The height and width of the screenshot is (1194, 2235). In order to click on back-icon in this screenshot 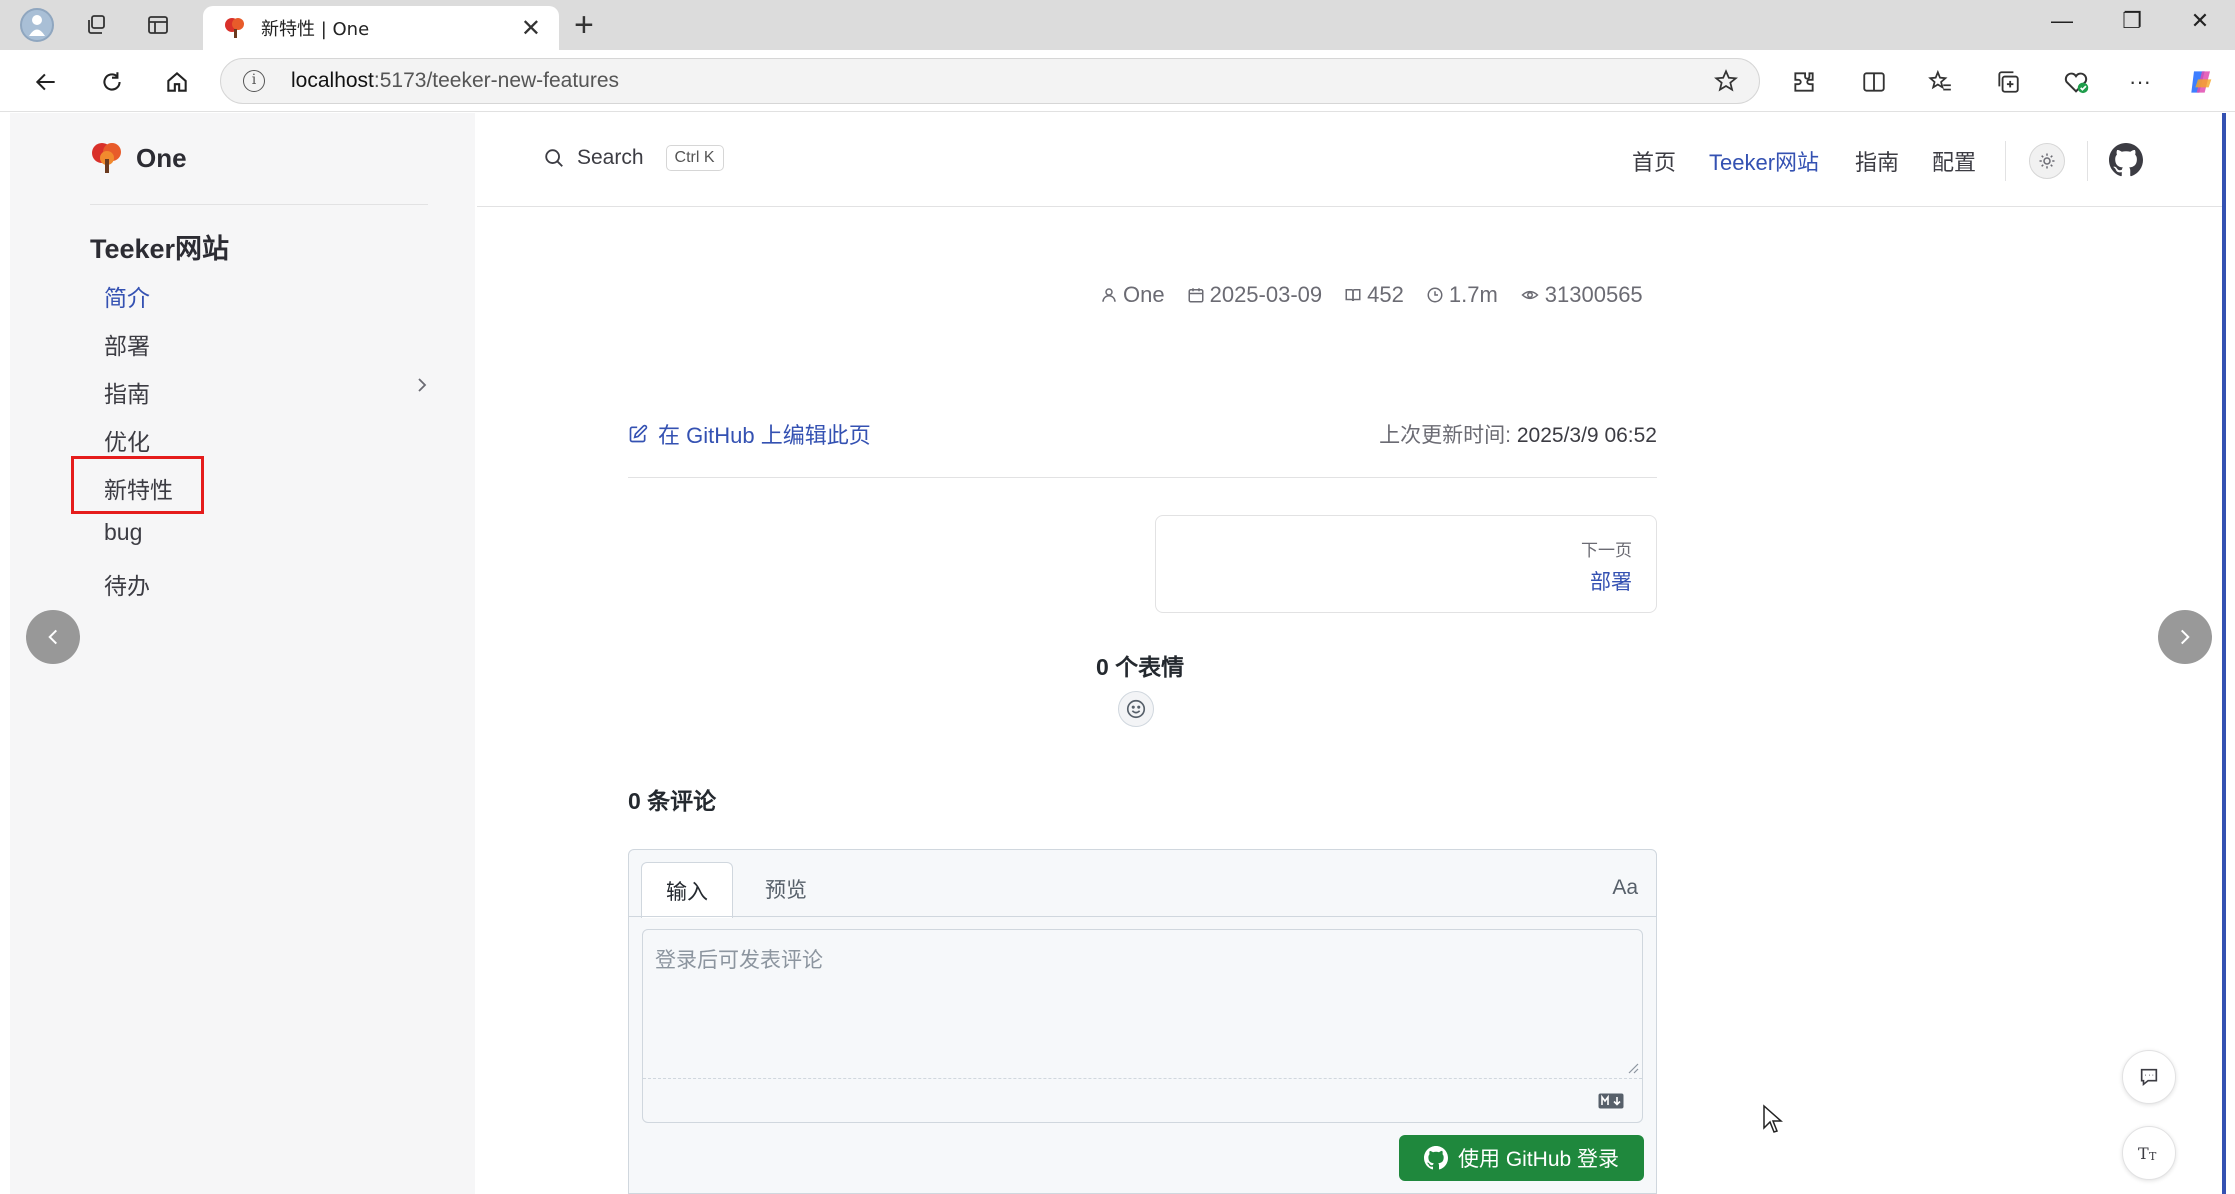, I will do `click(46, 82)`.